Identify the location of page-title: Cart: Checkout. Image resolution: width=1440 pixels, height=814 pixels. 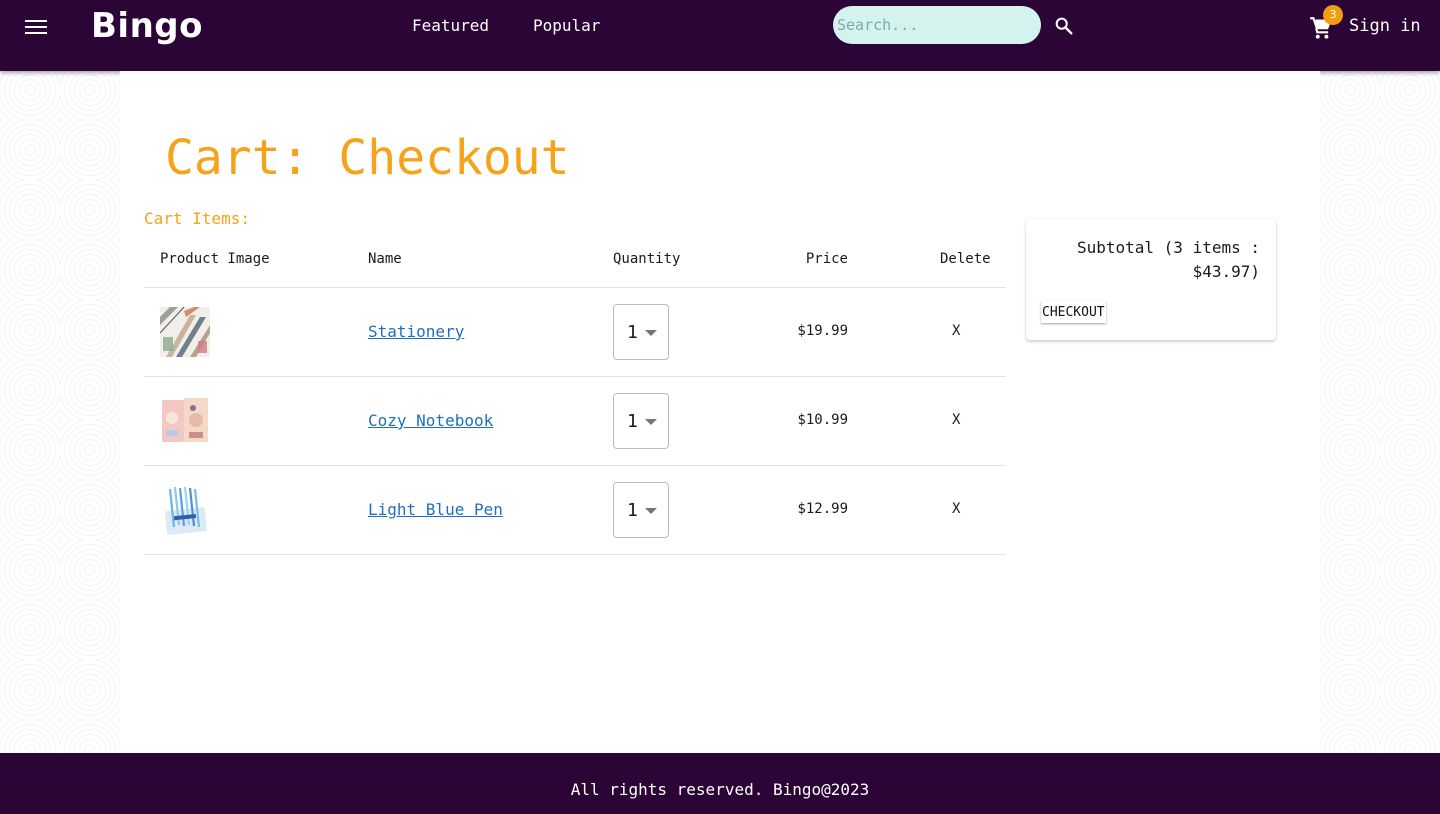
(367, 158).